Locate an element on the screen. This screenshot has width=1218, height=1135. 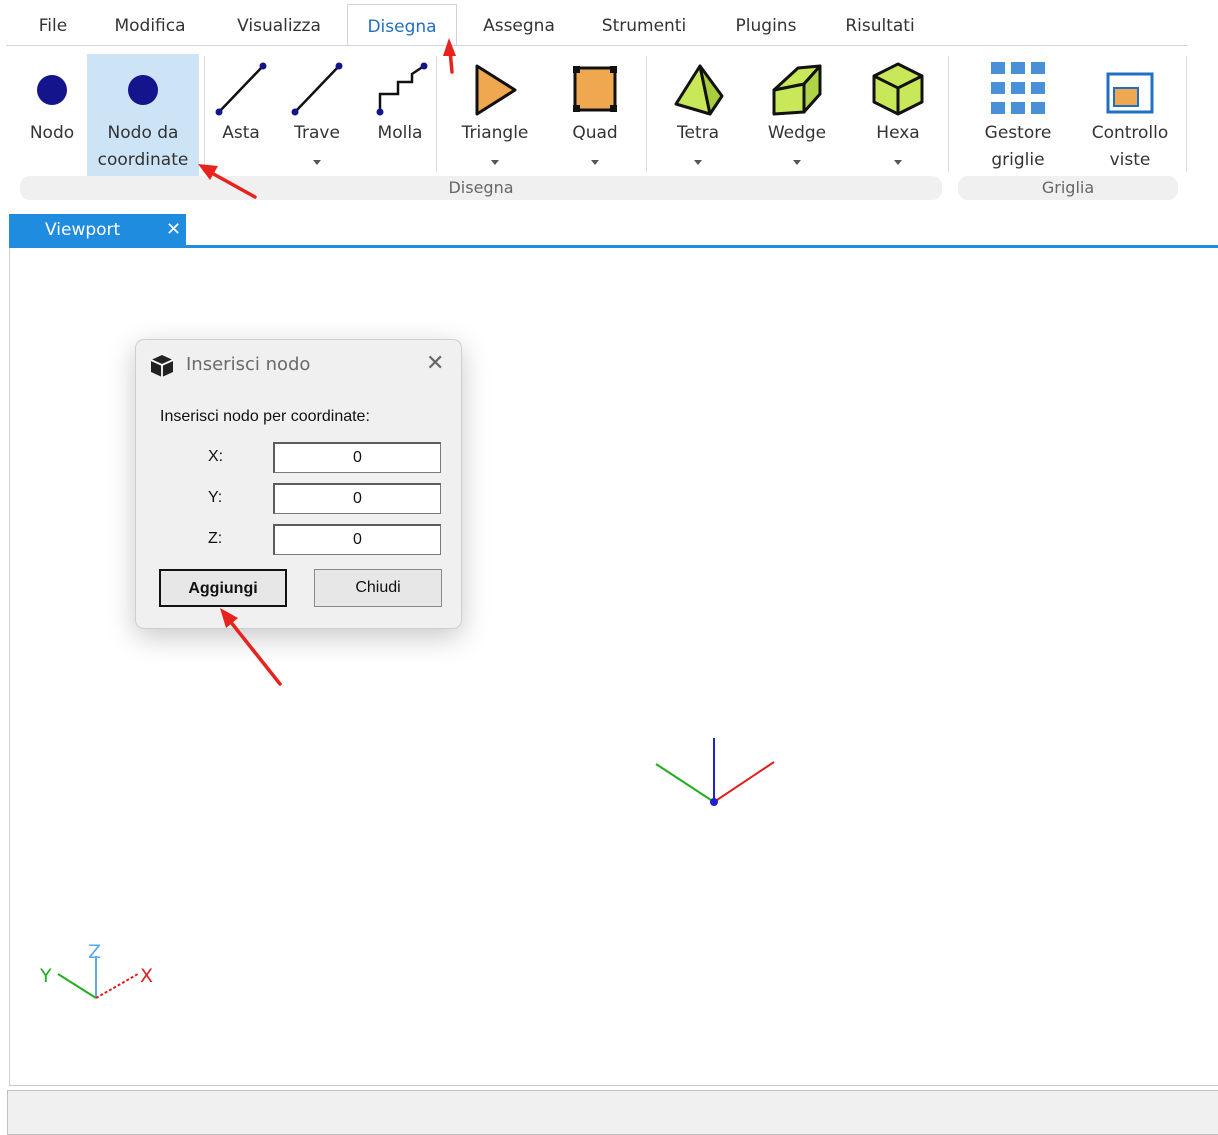
group-disegna: Disegna is located at coordinates (481, 188).